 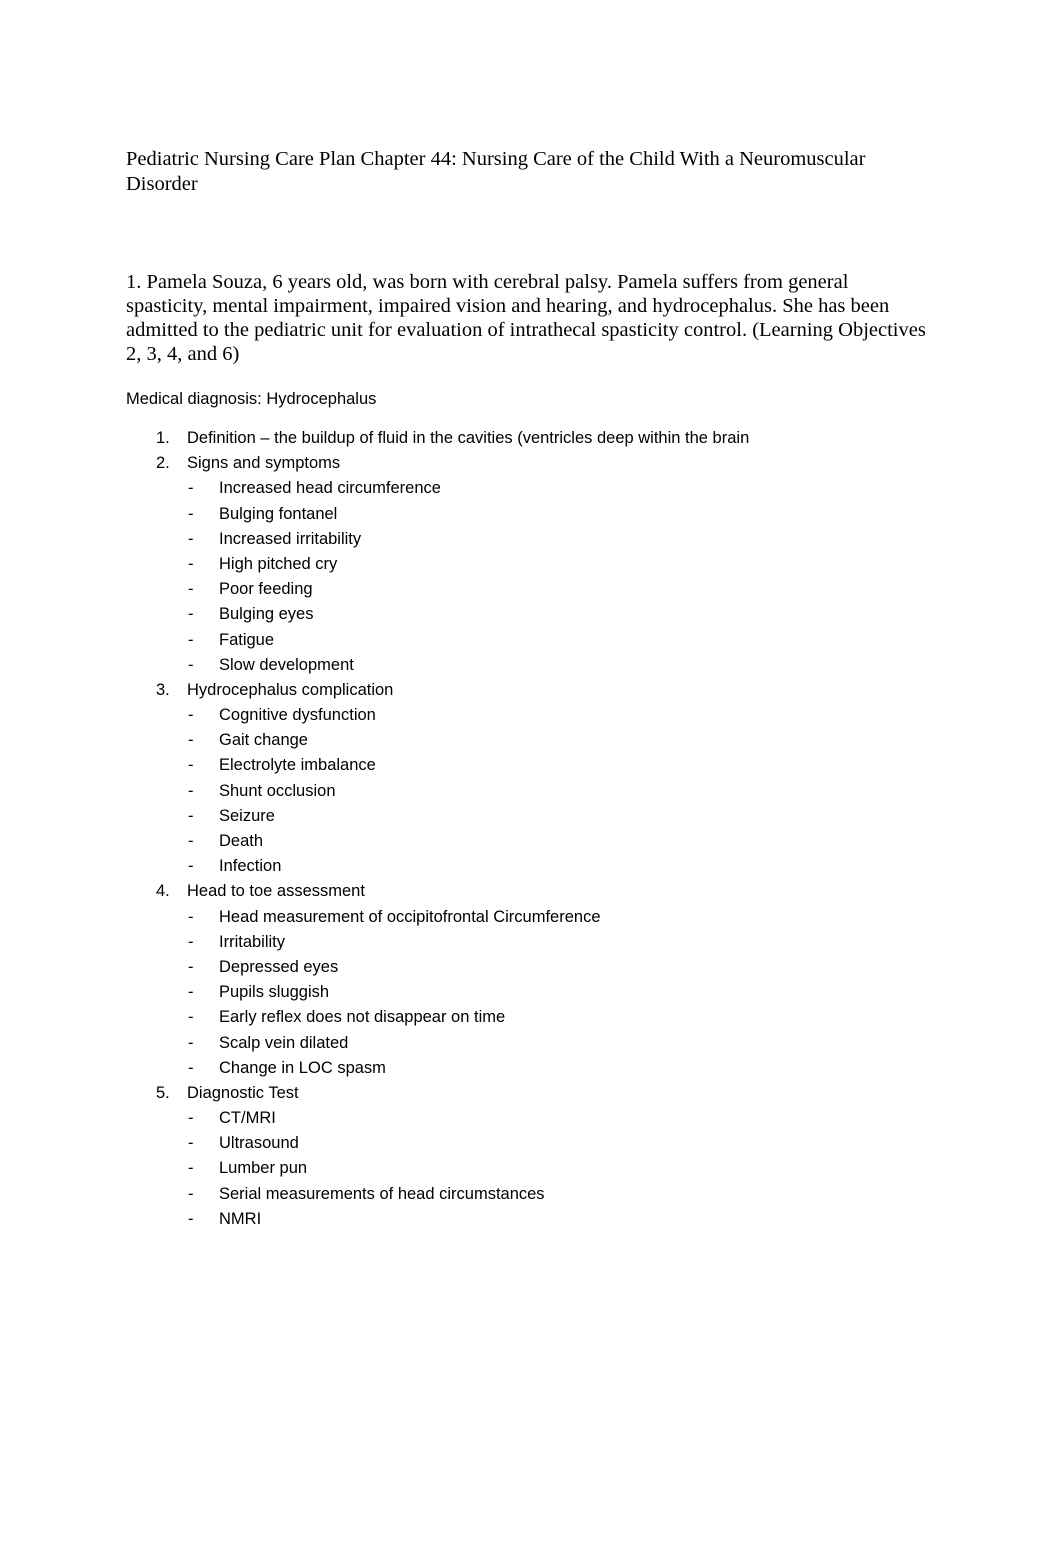 I want to click on list-item-text: Fatigue, so click(x=247, y=639).